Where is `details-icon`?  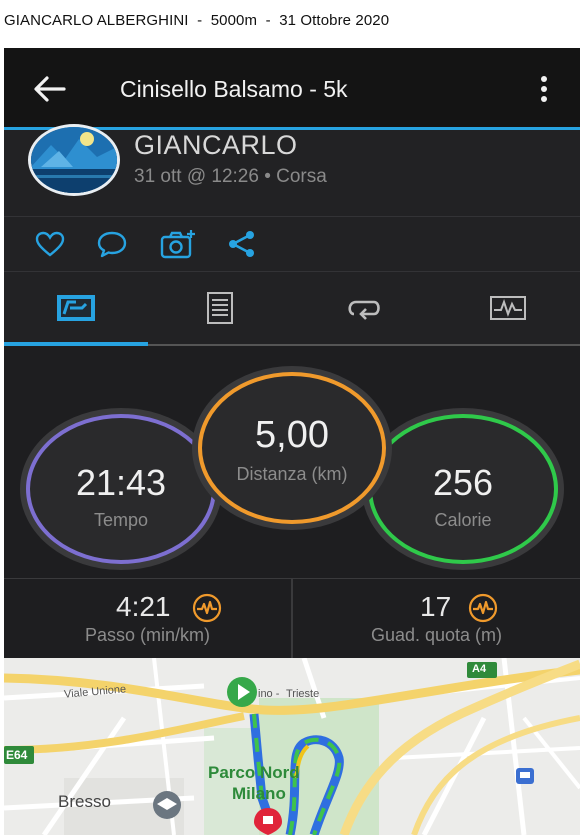
details-icon is located at coordinates (220, 308).